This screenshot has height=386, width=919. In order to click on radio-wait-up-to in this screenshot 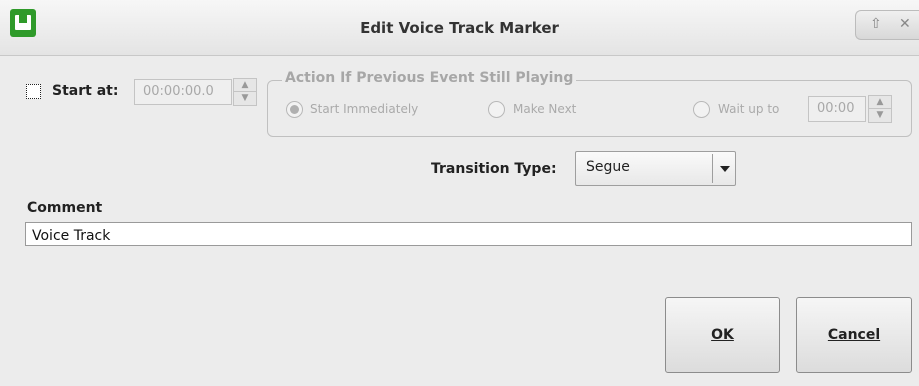, I will do `click(701, 109)`.